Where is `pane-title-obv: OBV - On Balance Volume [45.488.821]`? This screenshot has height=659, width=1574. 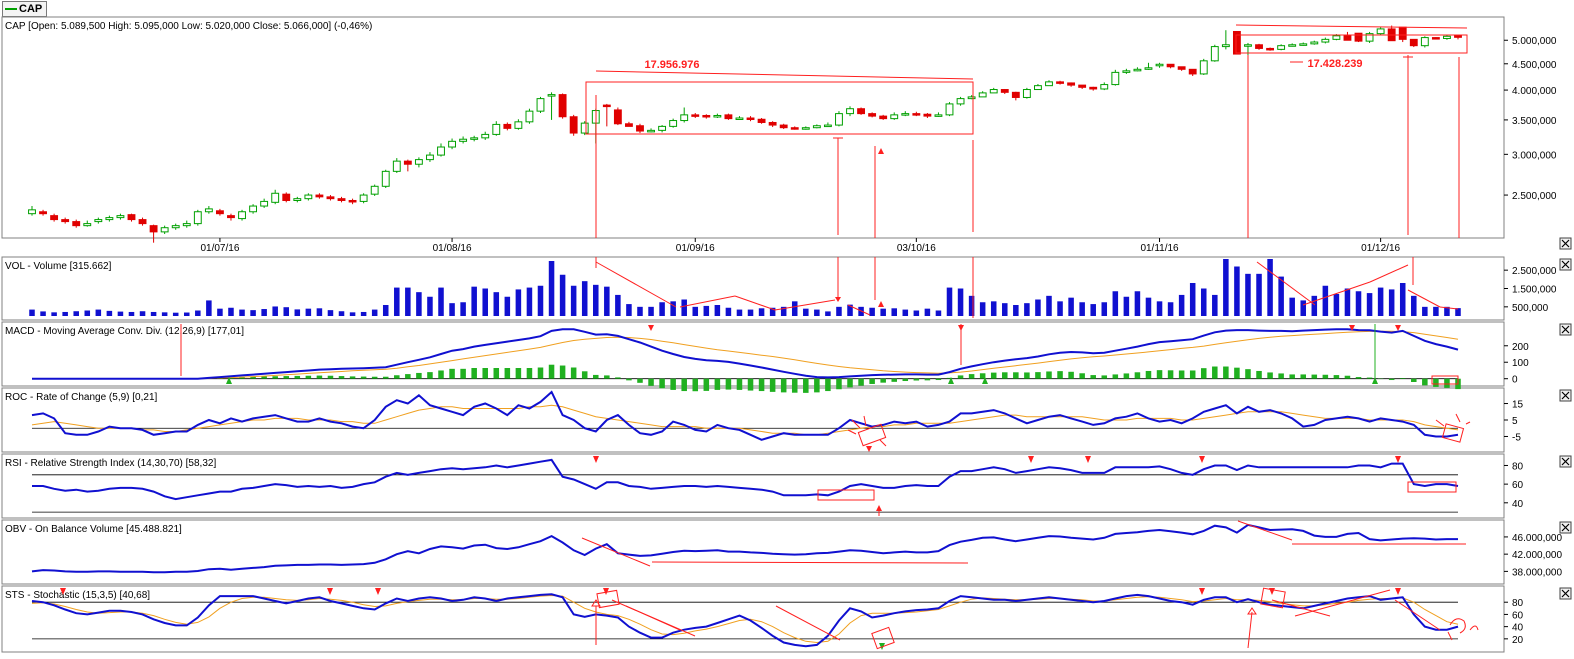
pane-title-obv: OBV - On Balance Volume [45.488.821] is located at coordinates (93, 529).